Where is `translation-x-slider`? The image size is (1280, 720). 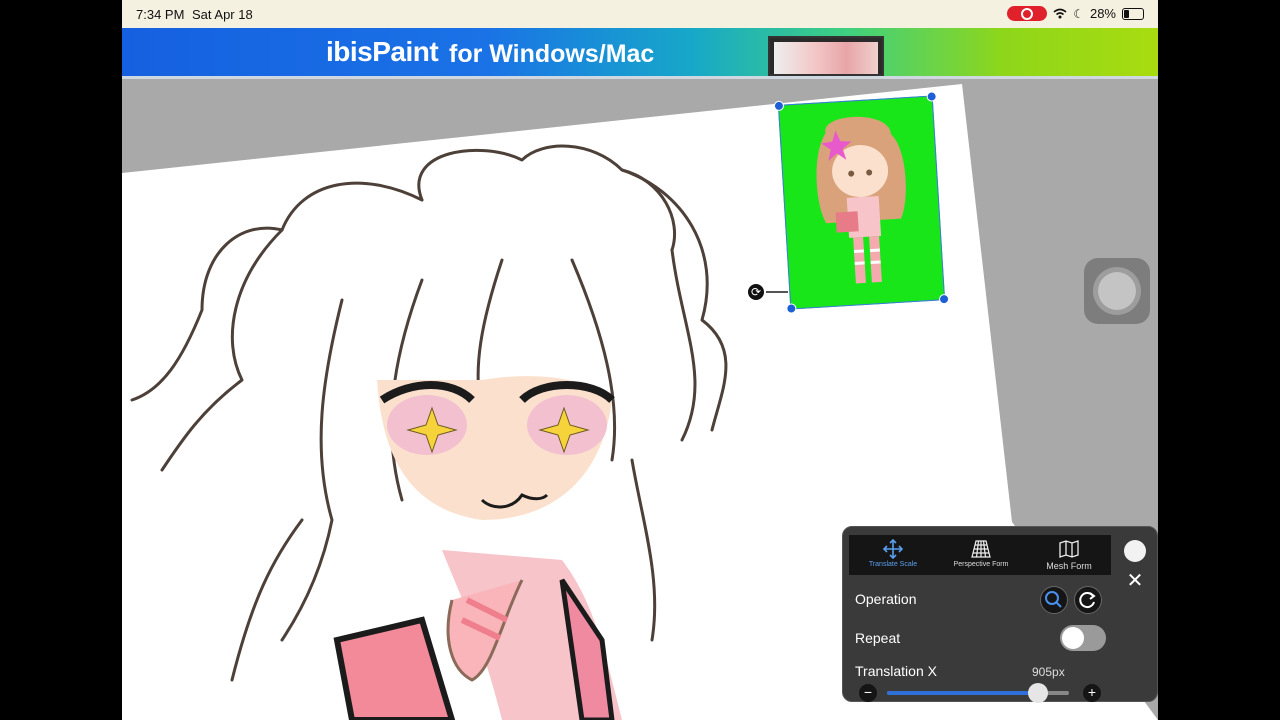 translation-x-slider is located at coordinates (978, 693).